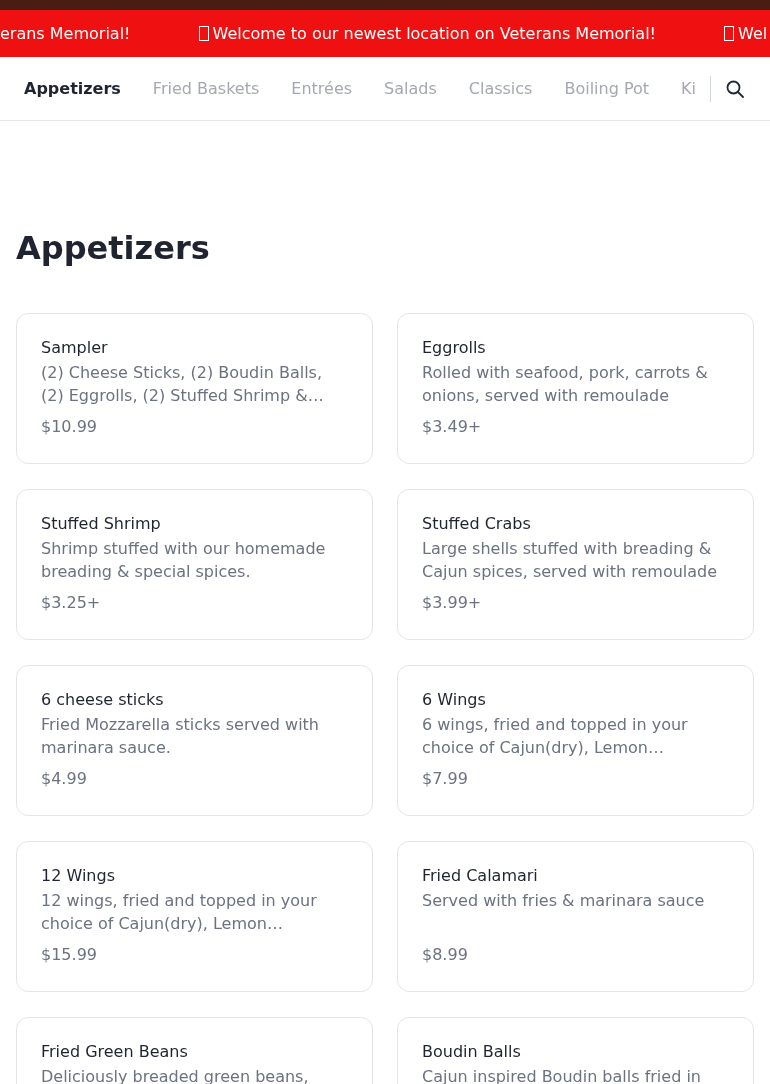 The height and width of the screenshot is (1084, 770). Describe the element at coordinates (78, 876) in the screenshot. I see `item-name: 12 Wings` at that location.